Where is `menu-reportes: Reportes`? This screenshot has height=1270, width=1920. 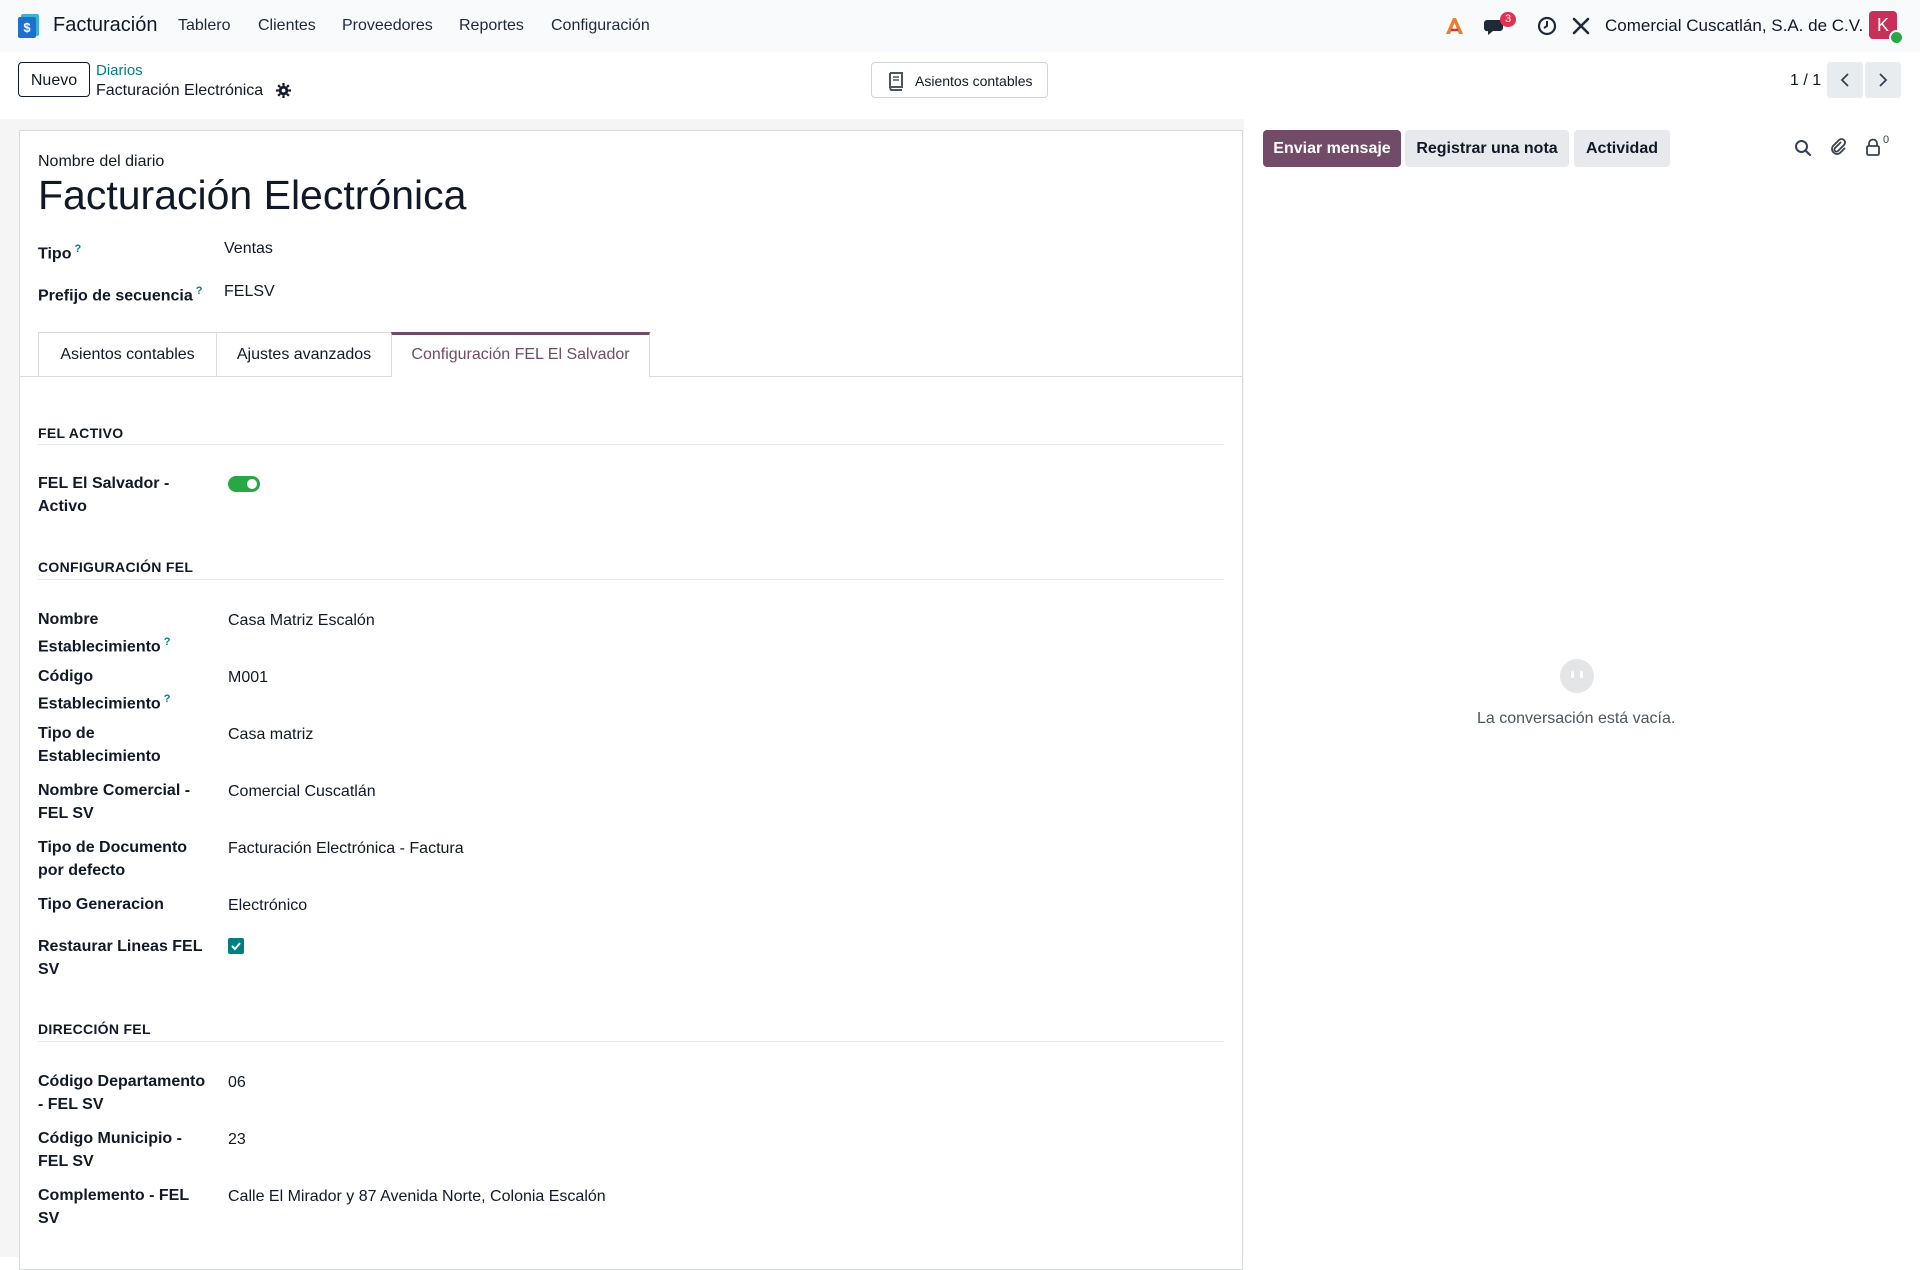 menu-reportes: Reportes is located at coordinates (491, 26).